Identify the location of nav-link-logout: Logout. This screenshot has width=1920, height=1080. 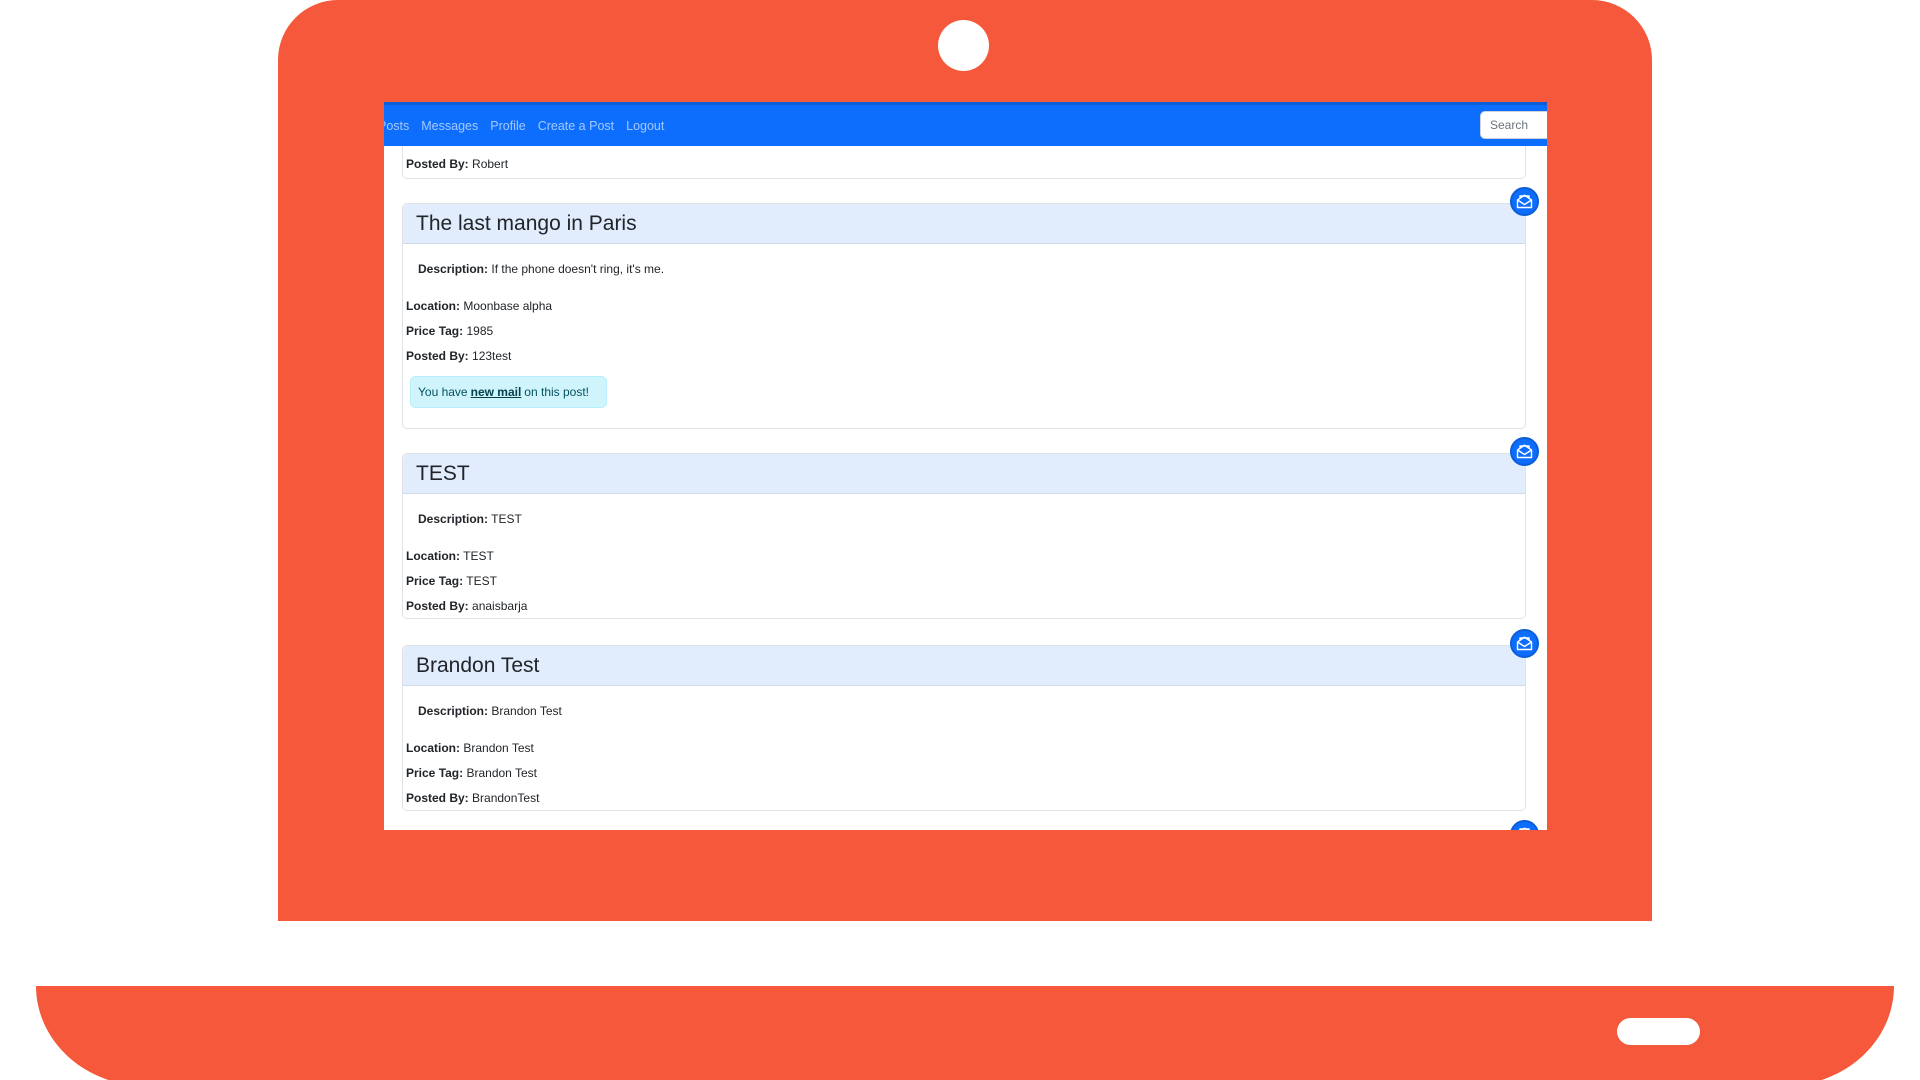
(645, 126).